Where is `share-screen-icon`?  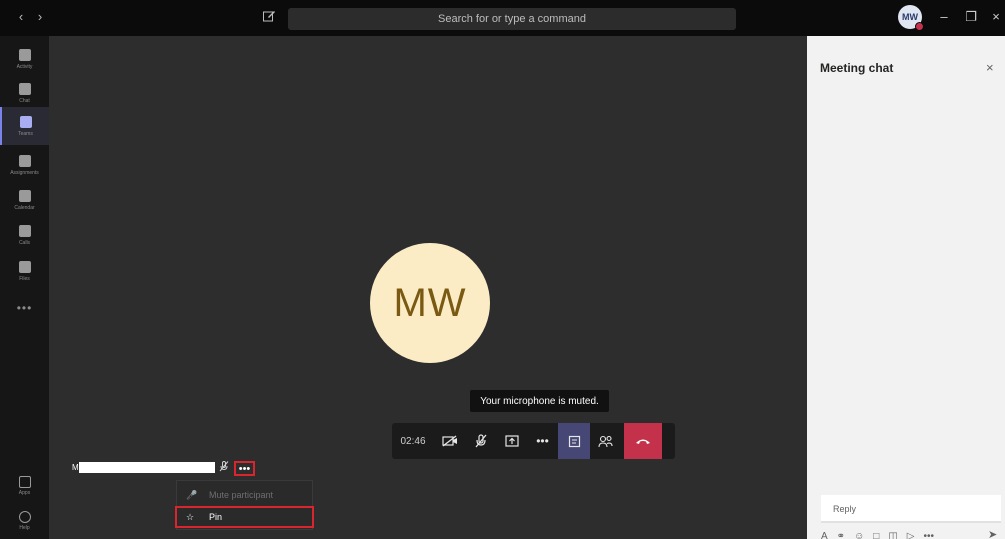 share-screen-icon is located at coordinates (511, 441).